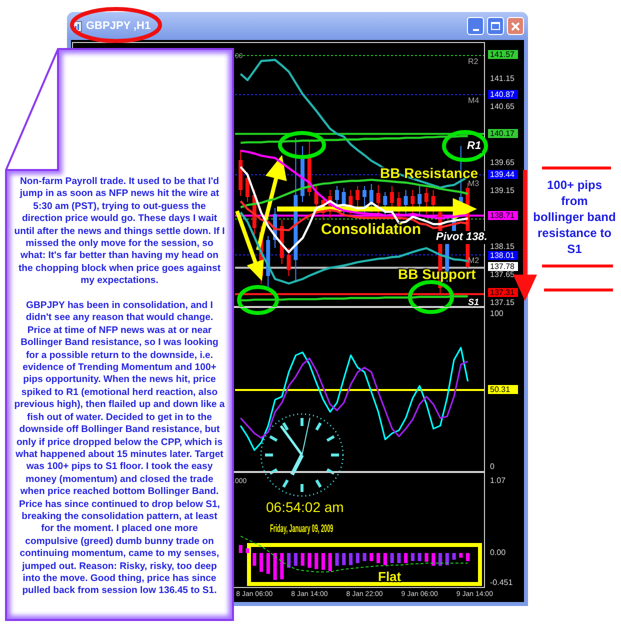 This screenshot has width=621, height=625. I want to click on axis-label: 0, so click(492, 466).